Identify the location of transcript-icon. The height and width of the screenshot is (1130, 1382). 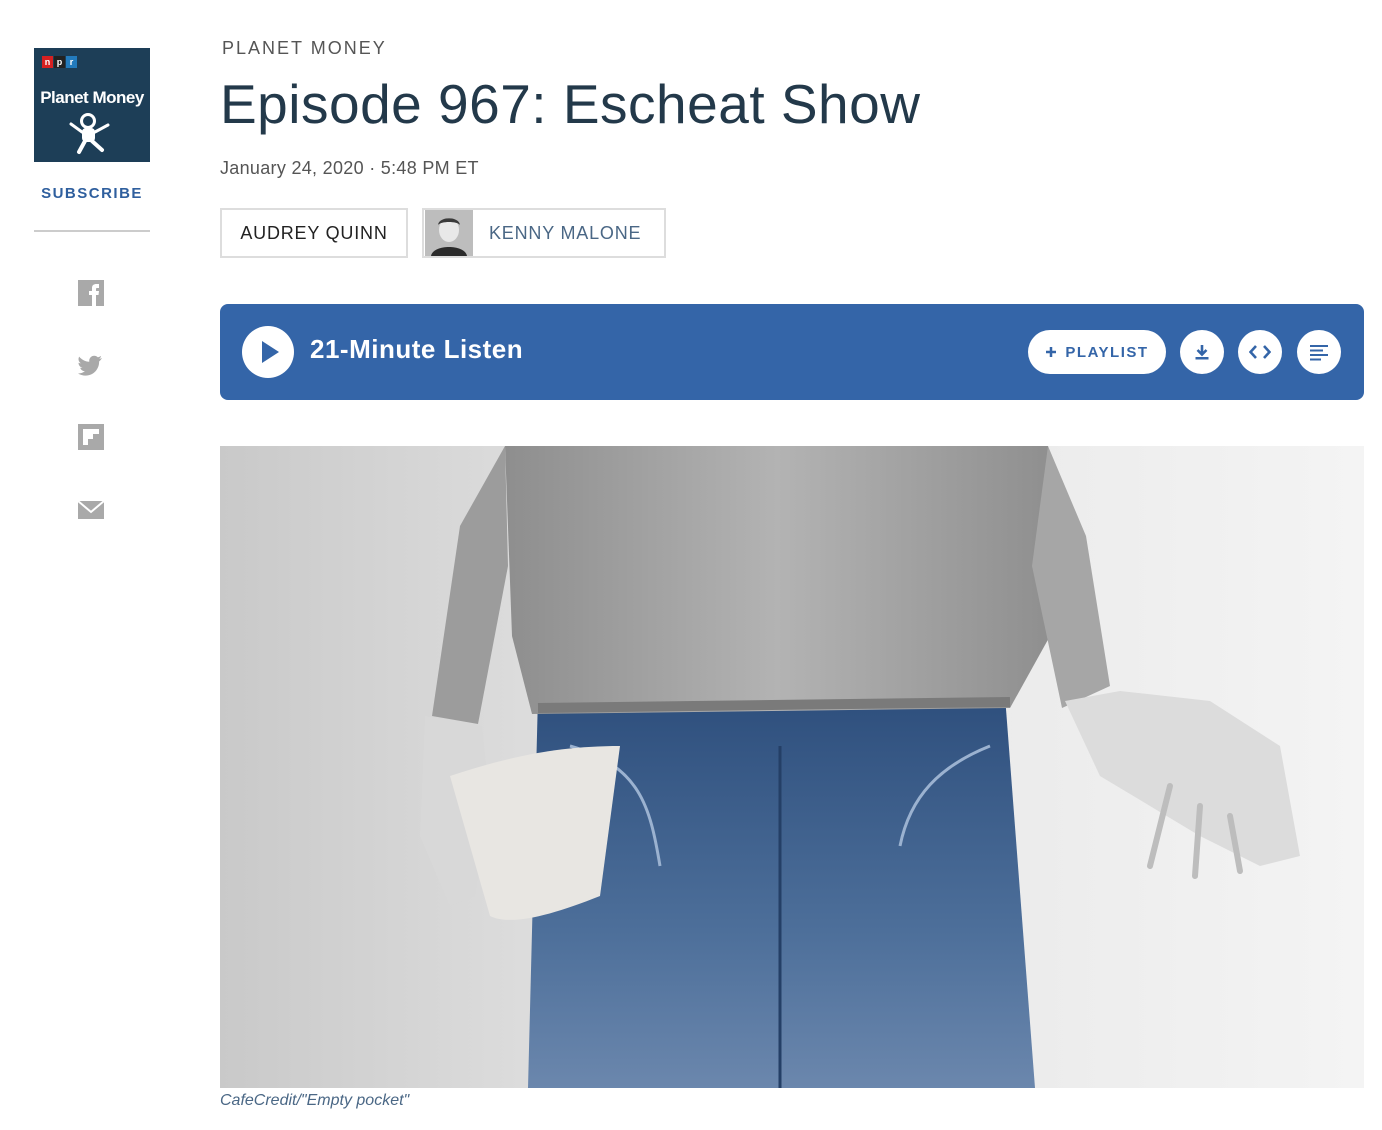
(1319, 353).